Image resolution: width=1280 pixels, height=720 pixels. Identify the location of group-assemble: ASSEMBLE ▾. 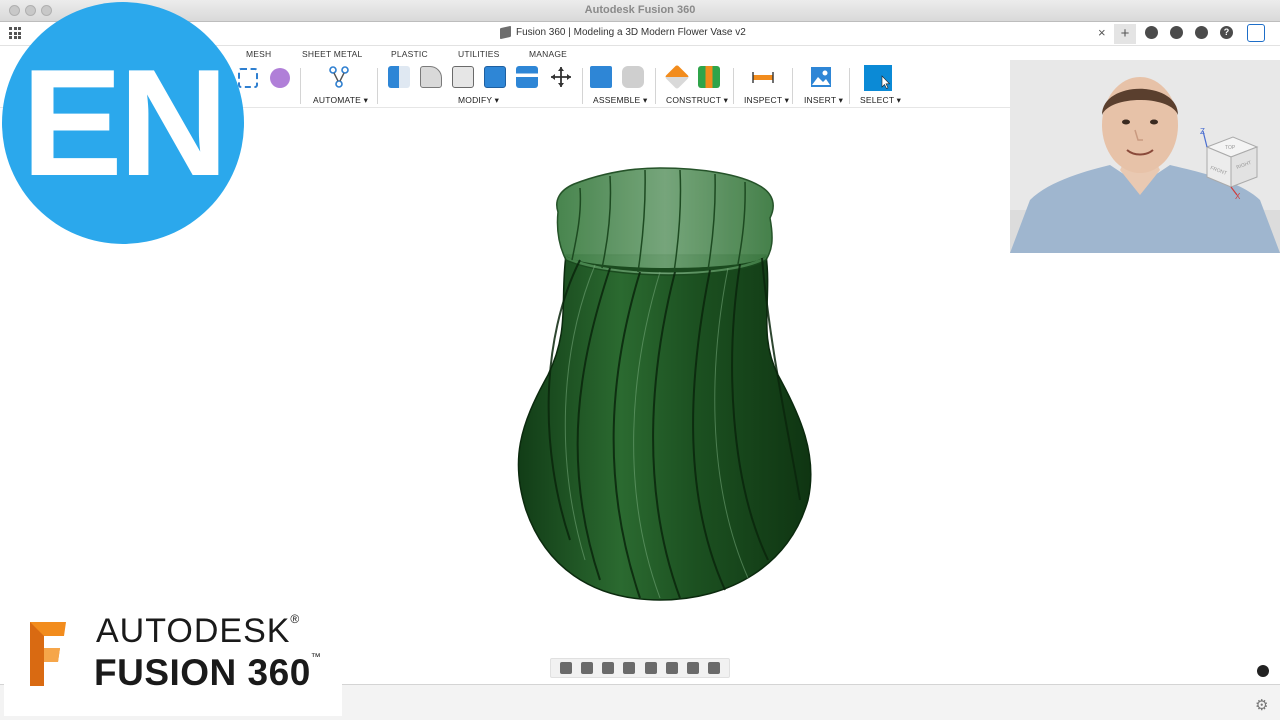
(620, 100).